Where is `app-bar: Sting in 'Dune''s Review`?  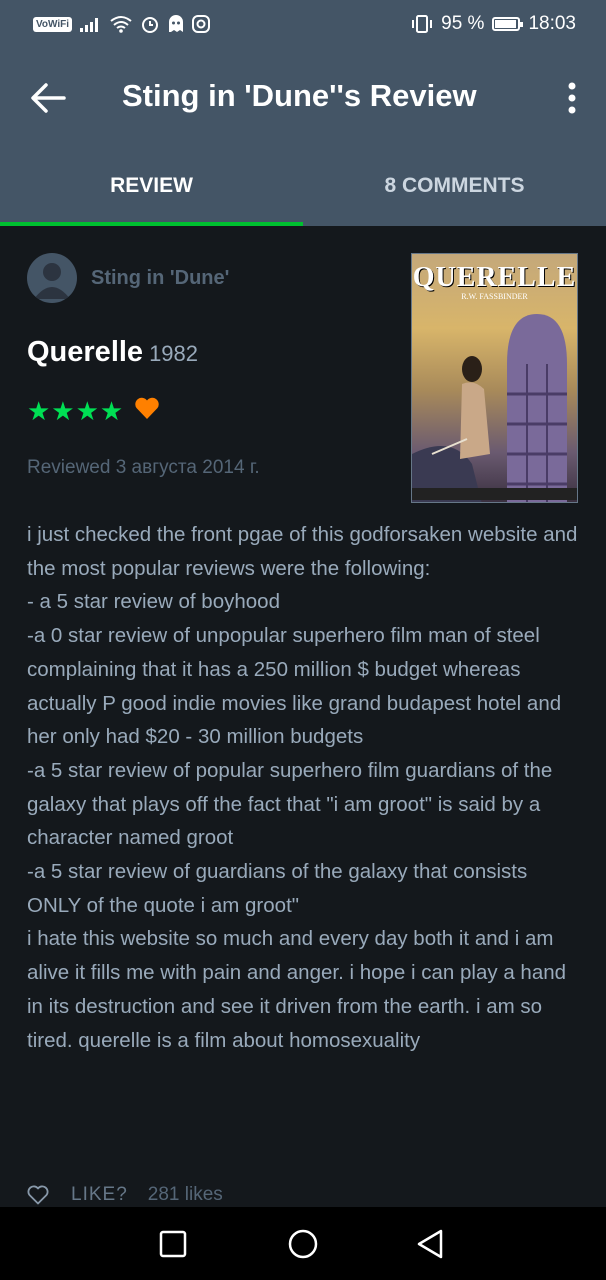 app-bar: Sting in 'Dune''s Review is located at coordinates (303, 98).